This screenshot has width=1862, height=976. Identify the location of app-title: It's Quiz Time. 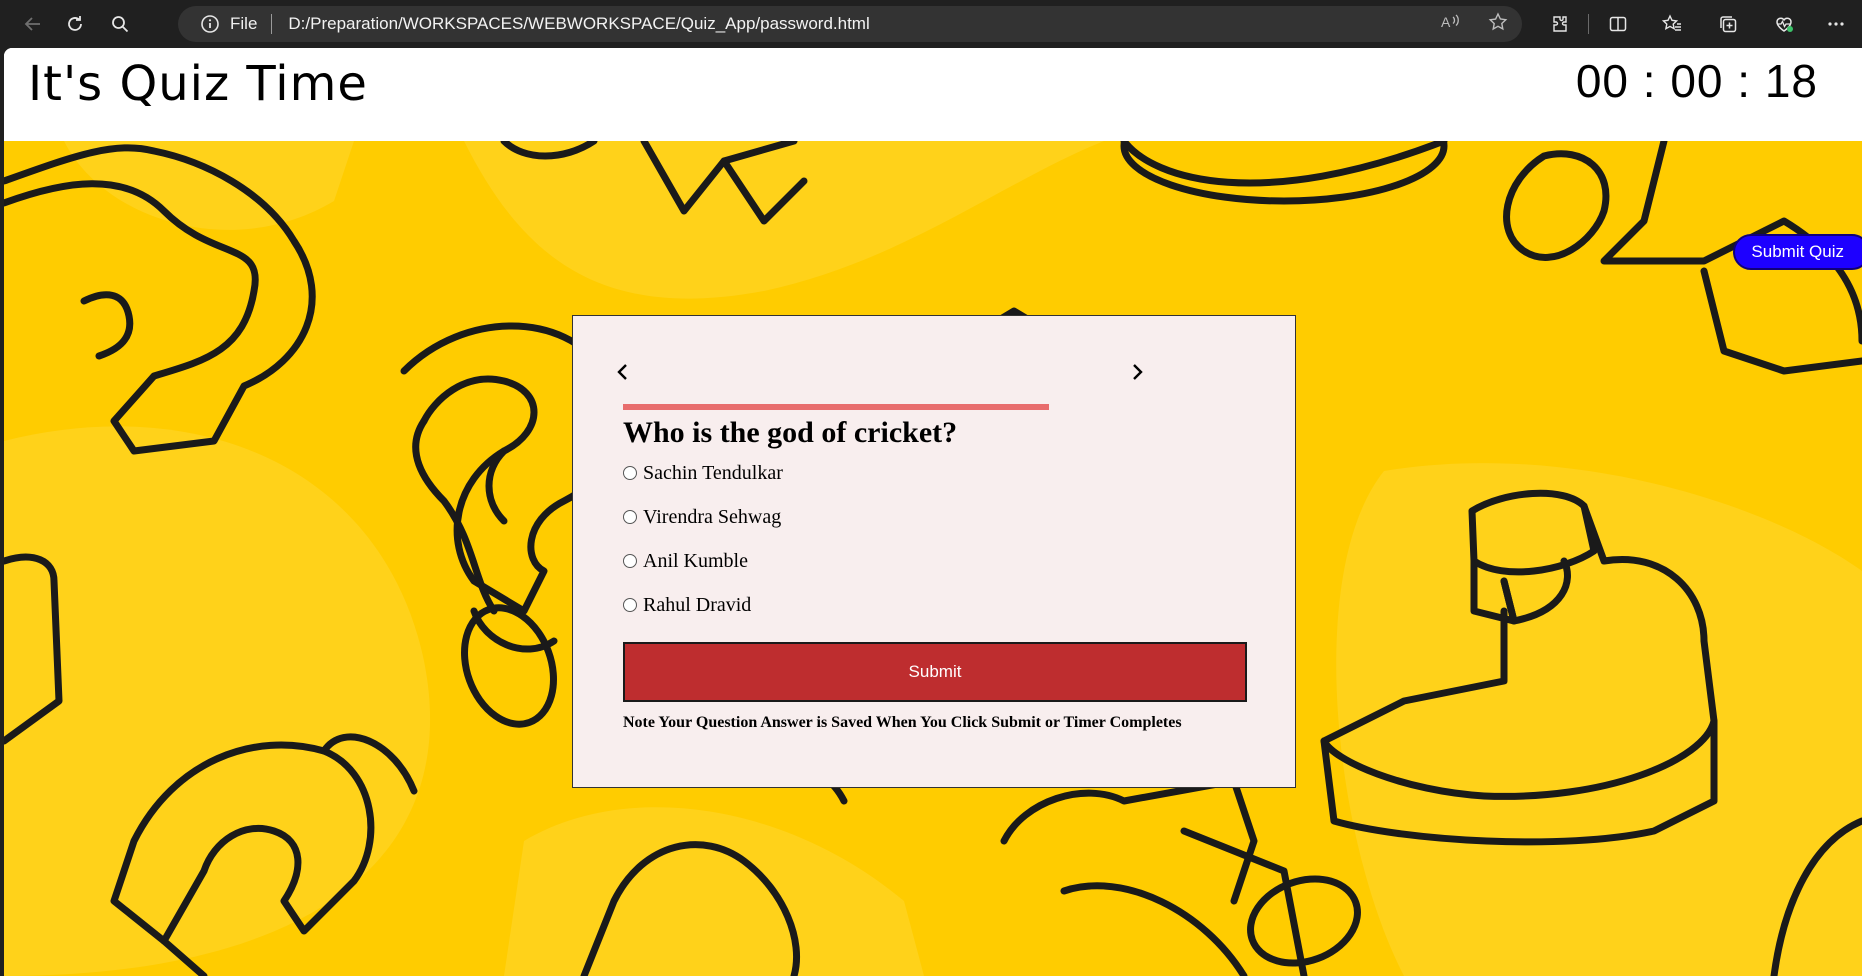
(198, 84).